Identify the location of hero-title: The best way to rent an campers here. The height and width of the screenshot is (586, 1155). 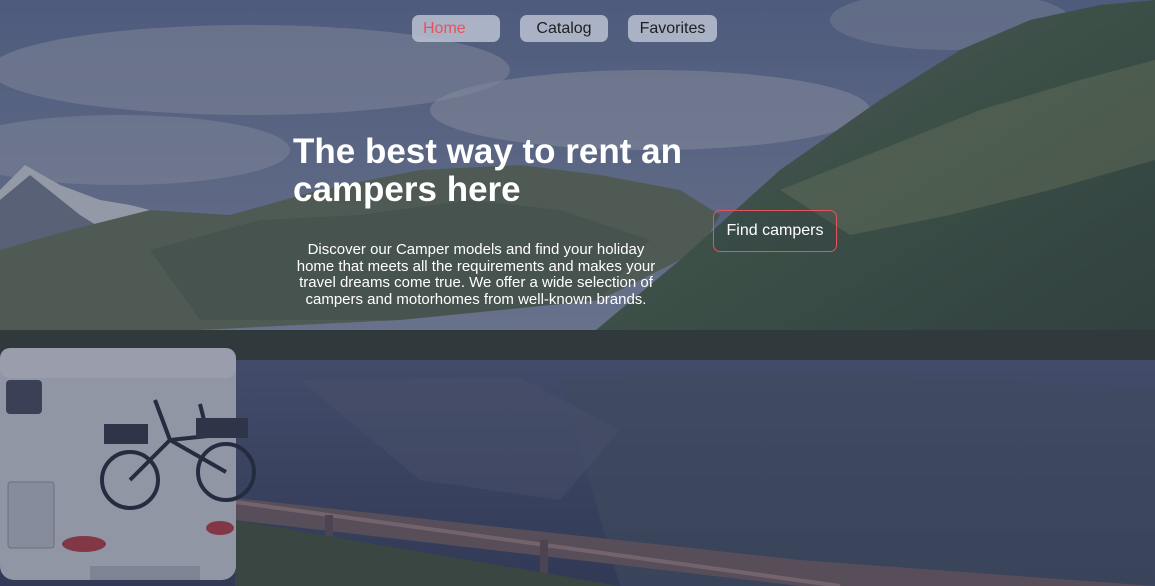
(487, 170).